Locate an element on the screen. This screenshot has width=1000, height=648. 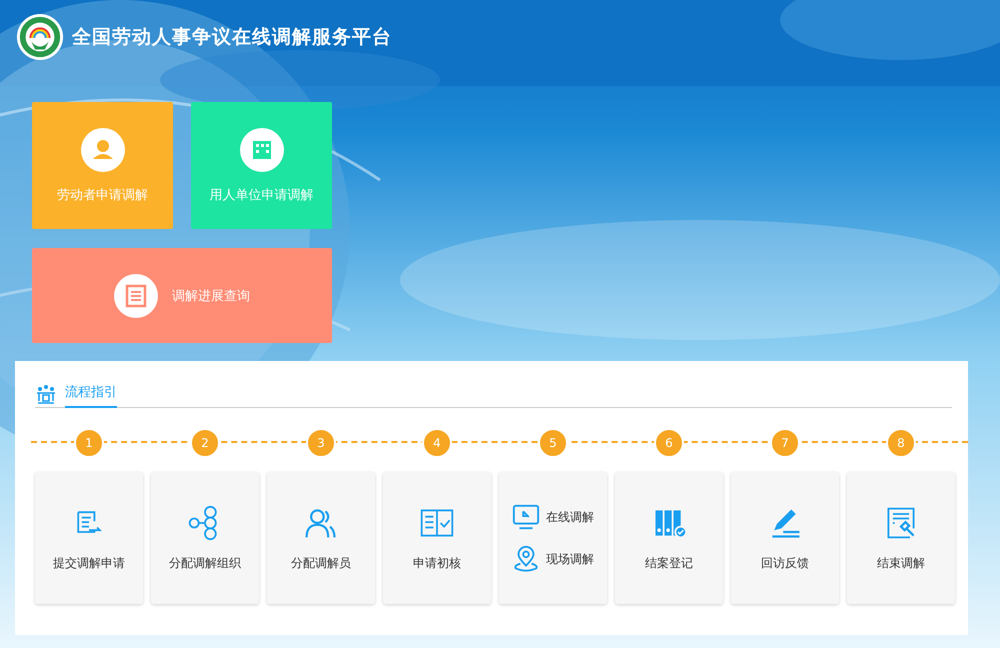
step-number: 8 is located at coordinates (901, 443).